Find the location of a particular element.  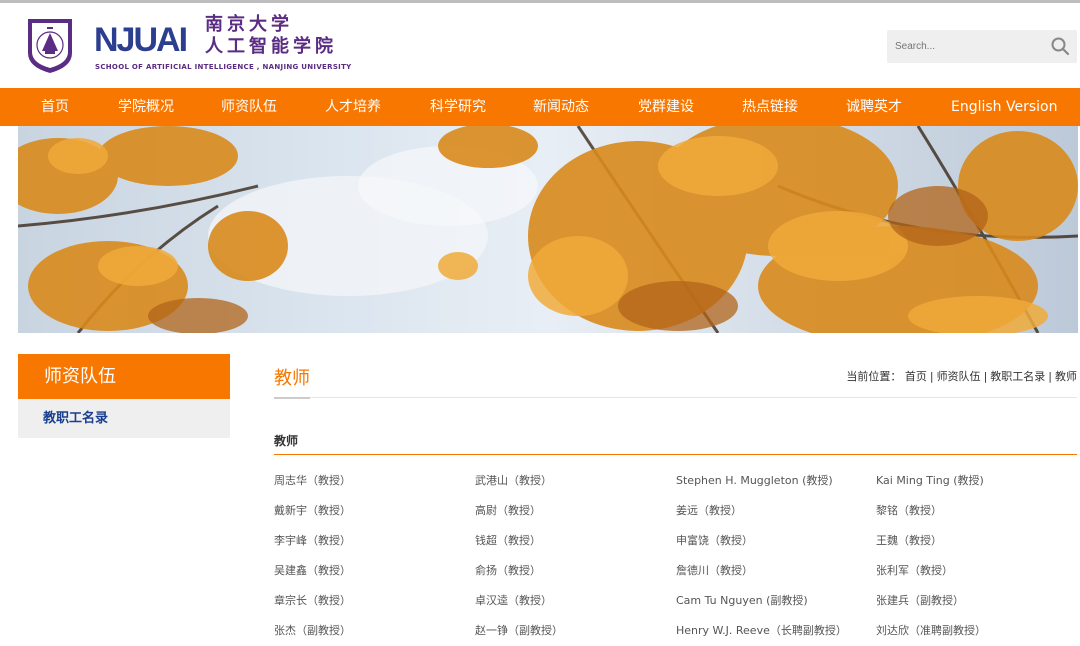

title-underline is located at coordinates (292, 398).